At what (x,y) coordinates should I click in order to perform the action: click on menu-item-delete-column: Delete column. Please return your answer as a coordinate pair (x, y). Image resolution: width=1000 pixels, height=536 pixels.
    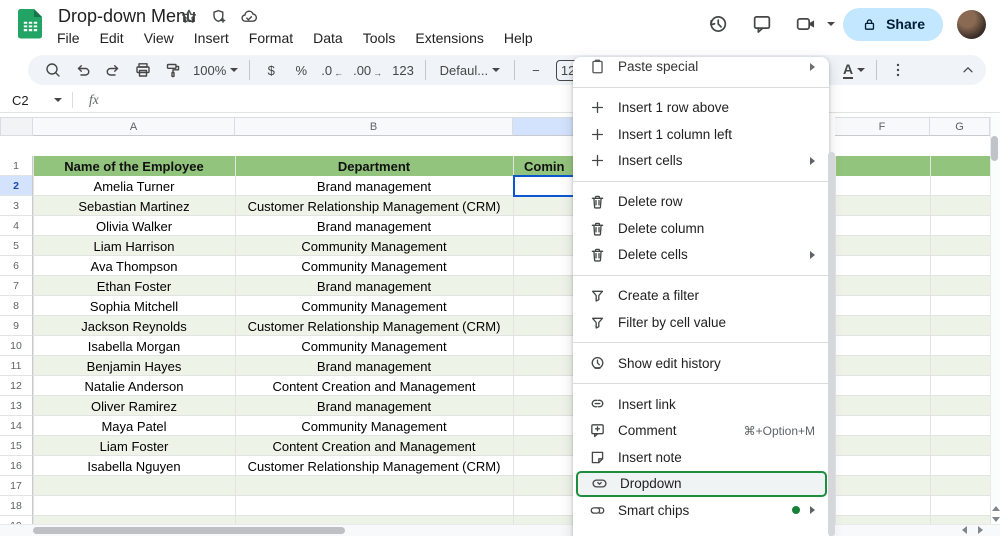
    Looking at the image, I should click on (701, 228).